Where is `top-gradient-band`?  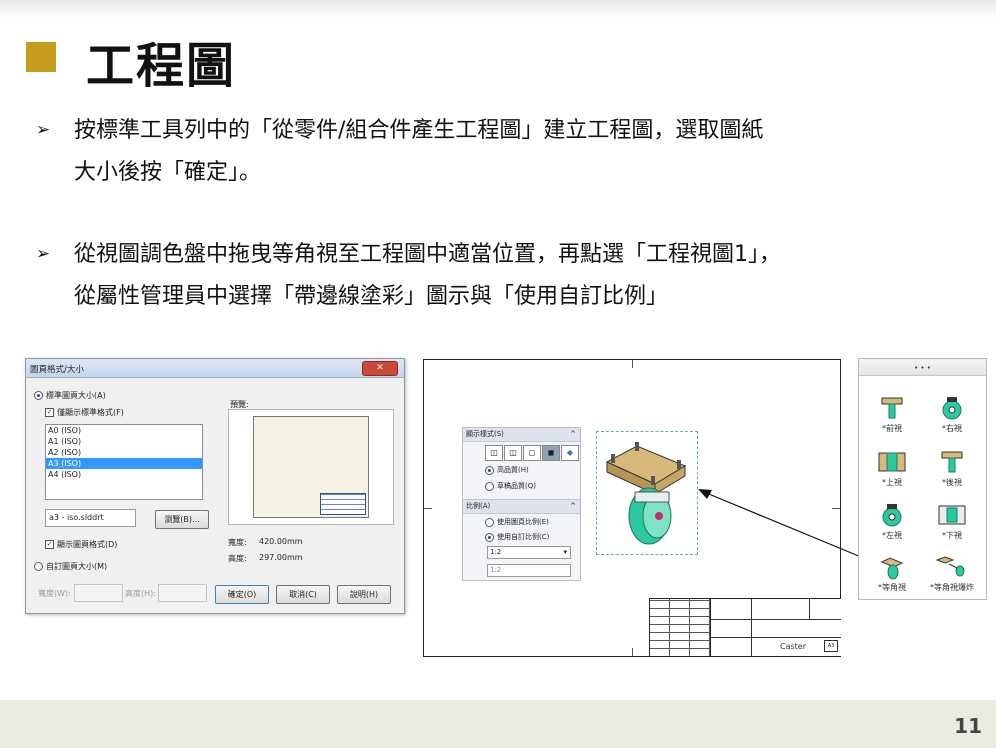 top-gradient-band is located at coordinates (498, 9).